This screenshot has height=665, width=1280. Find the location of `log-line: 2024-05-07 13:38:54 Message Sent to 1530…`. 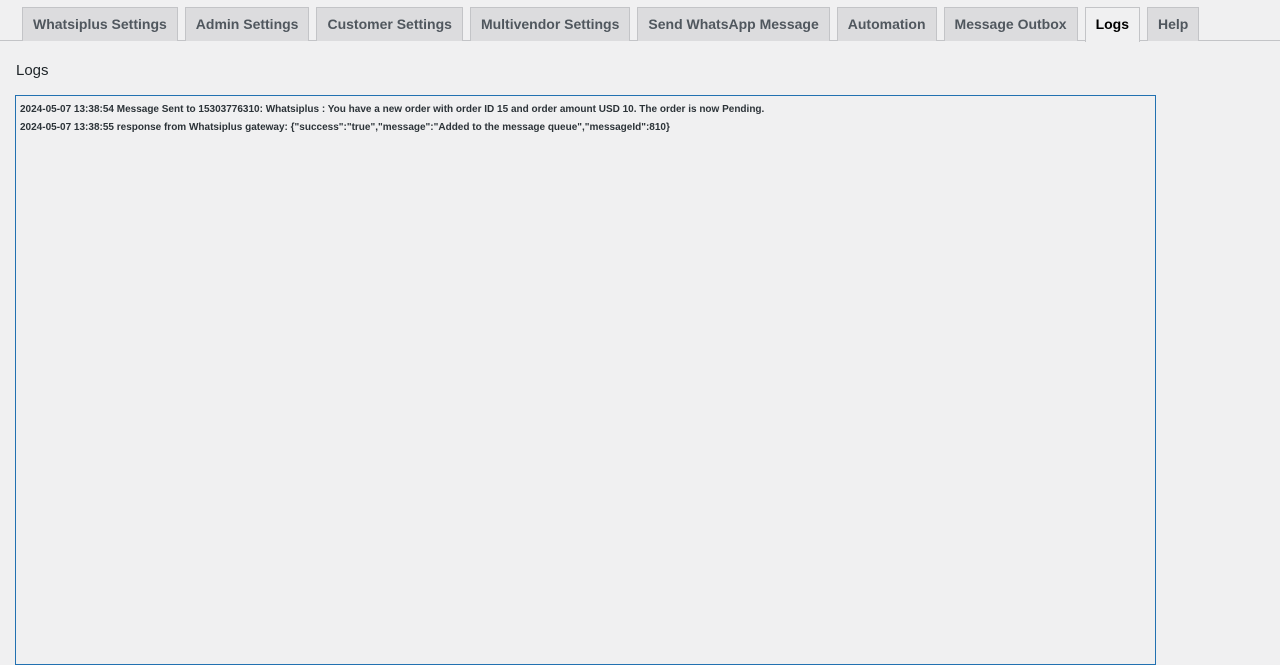

log-line: 2024-05-07 13:38:54 Message Sent to 1530… is located at coordinates (392, 109).